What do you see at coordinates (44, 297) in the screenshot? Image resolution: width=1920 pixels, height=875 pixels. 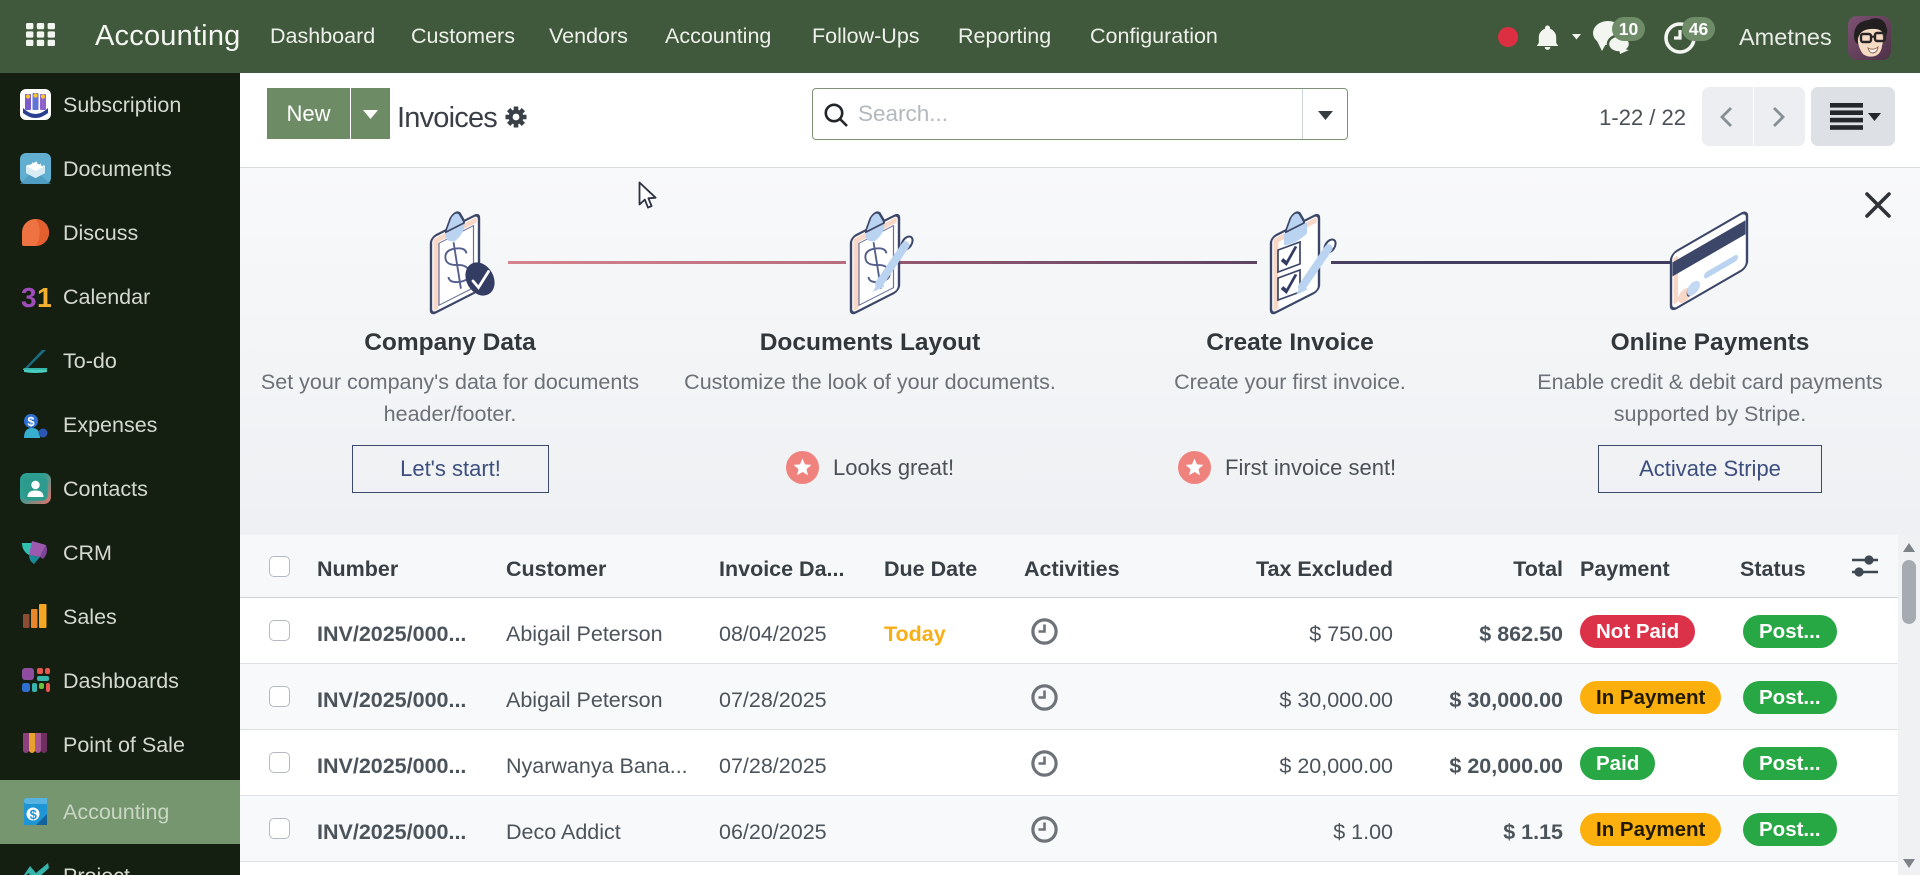 I see `svg-text: 1` at bounding box center [44, 297].